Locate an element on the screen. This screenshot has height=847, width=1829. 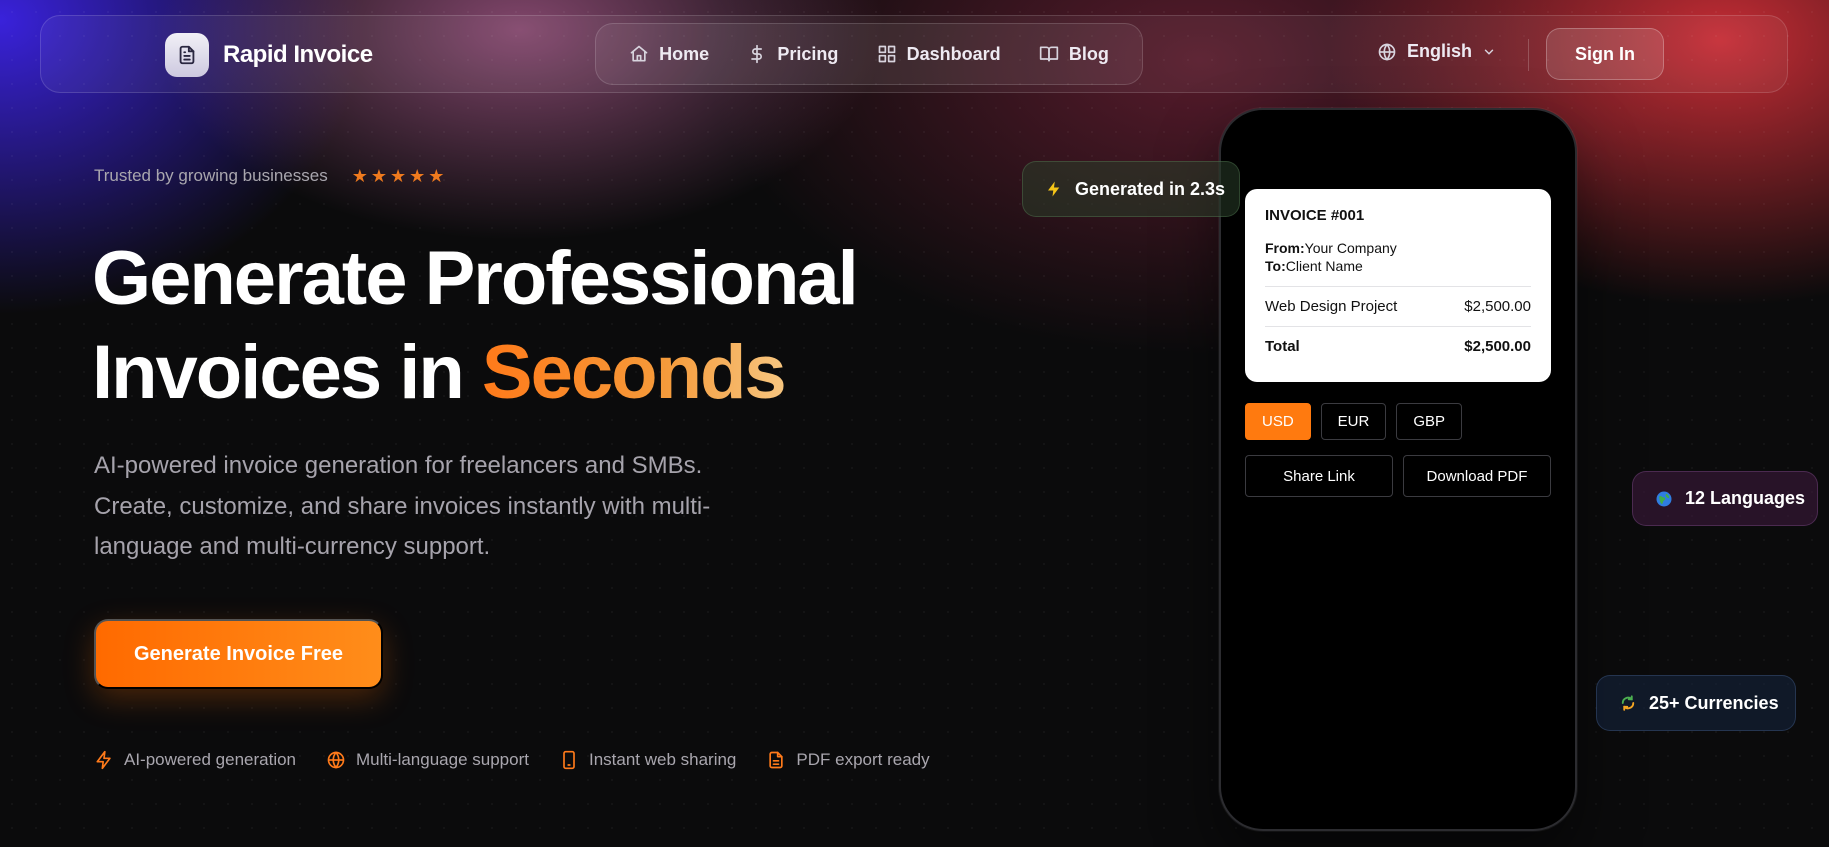
to-label: To: is located at coordinates (1275, 266).